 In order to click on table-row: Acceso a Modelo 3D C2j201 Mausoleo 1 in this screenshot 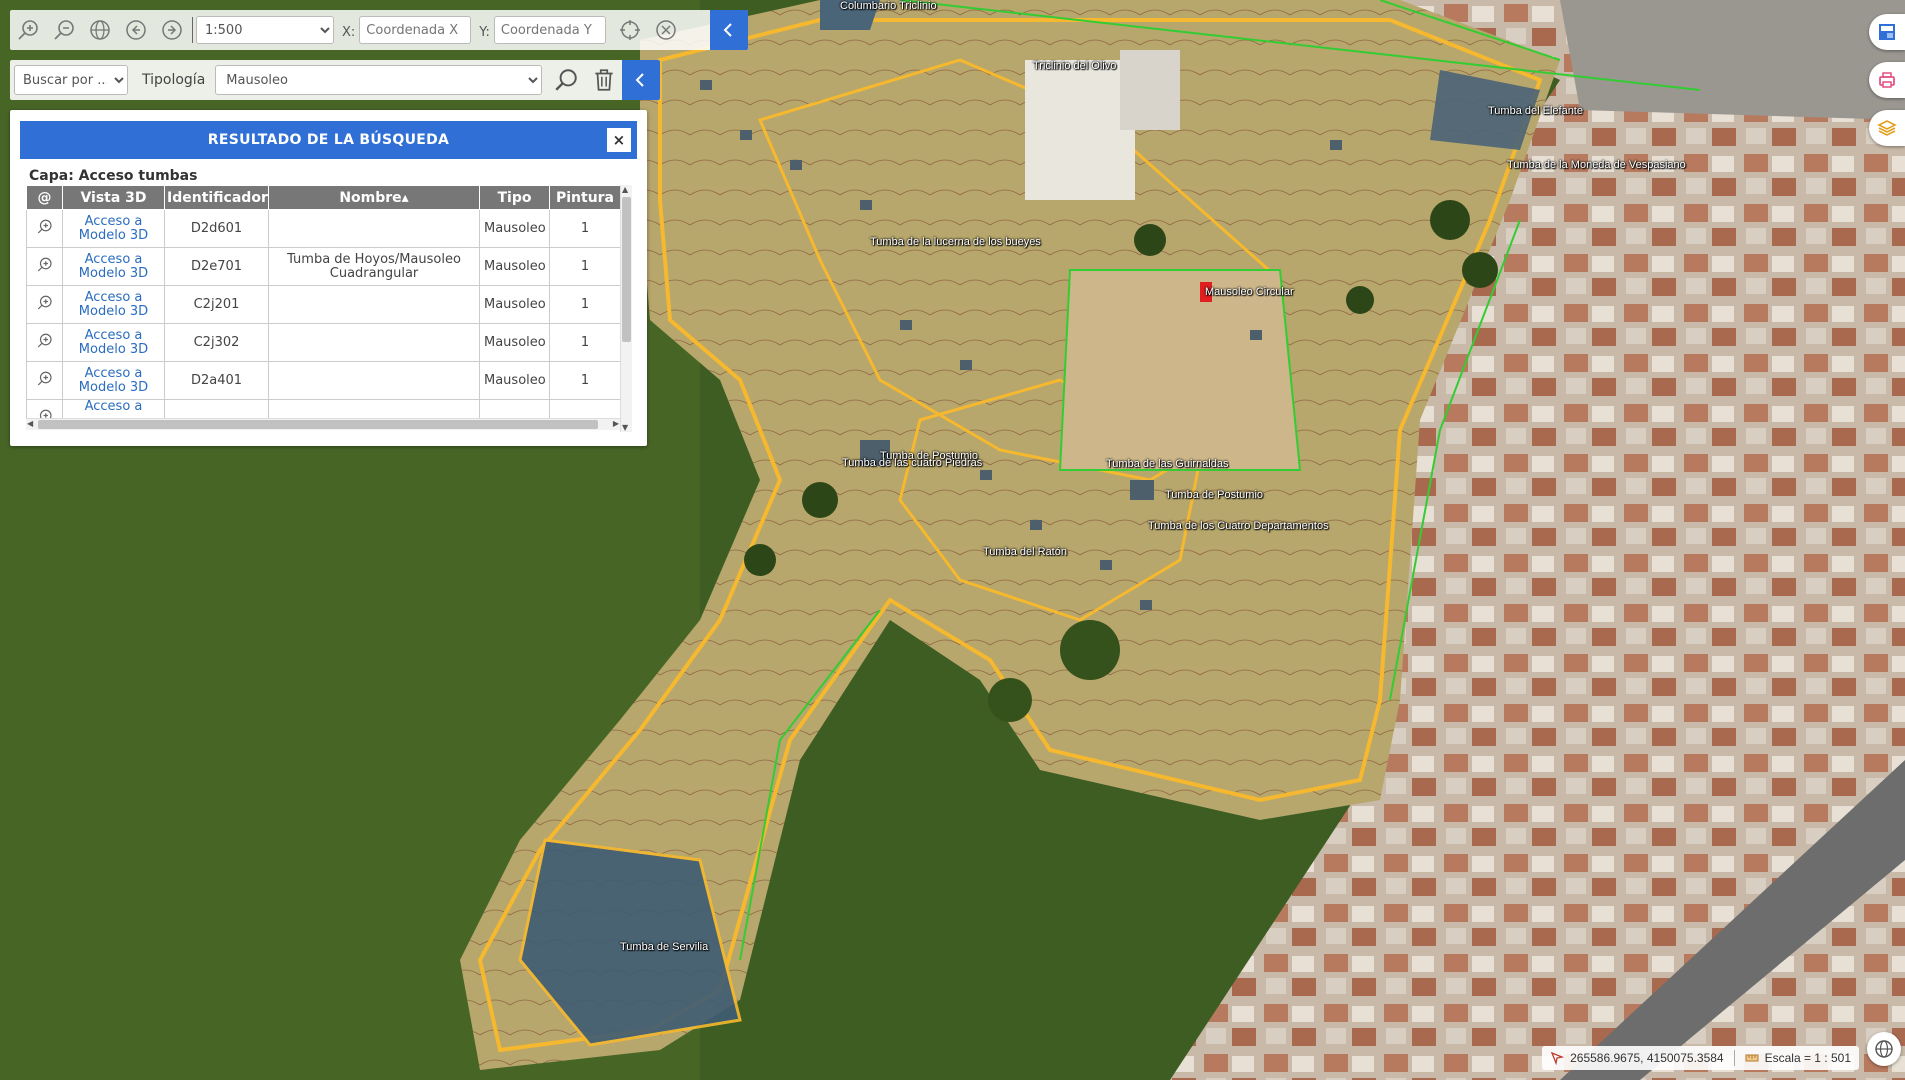, I will do `click(323, 304)`.